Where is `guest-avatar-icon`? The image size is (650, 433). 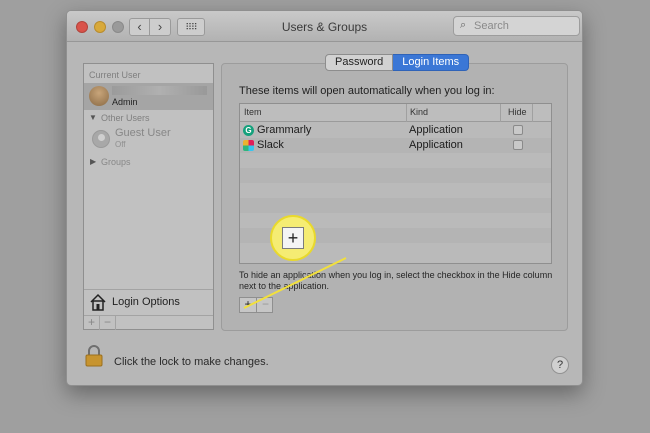 guest-avatar-icon is located at coordinates (101, 139).